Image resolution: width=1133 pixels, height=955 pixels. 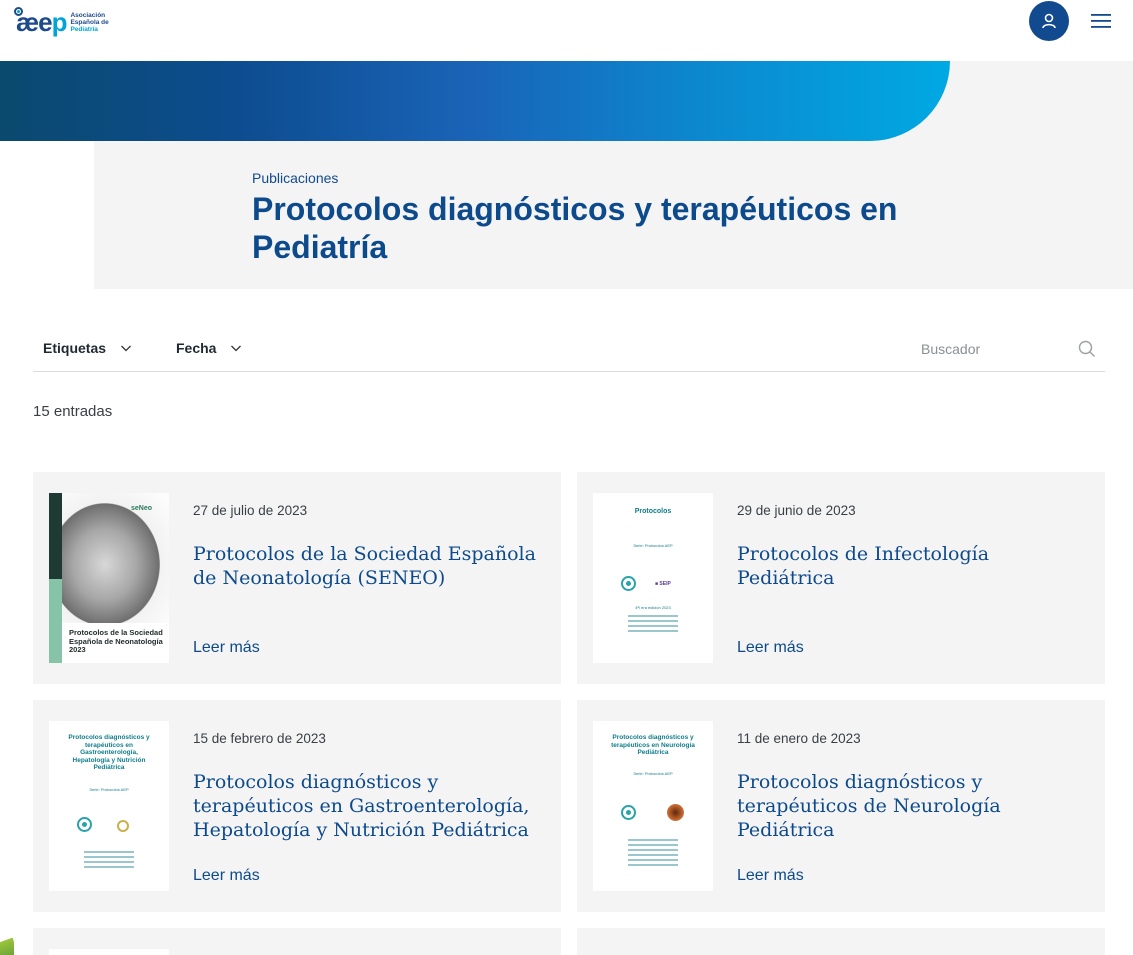 I want to click on seip-logo-icon: ■ SEIP, so click(x=663, y=584).